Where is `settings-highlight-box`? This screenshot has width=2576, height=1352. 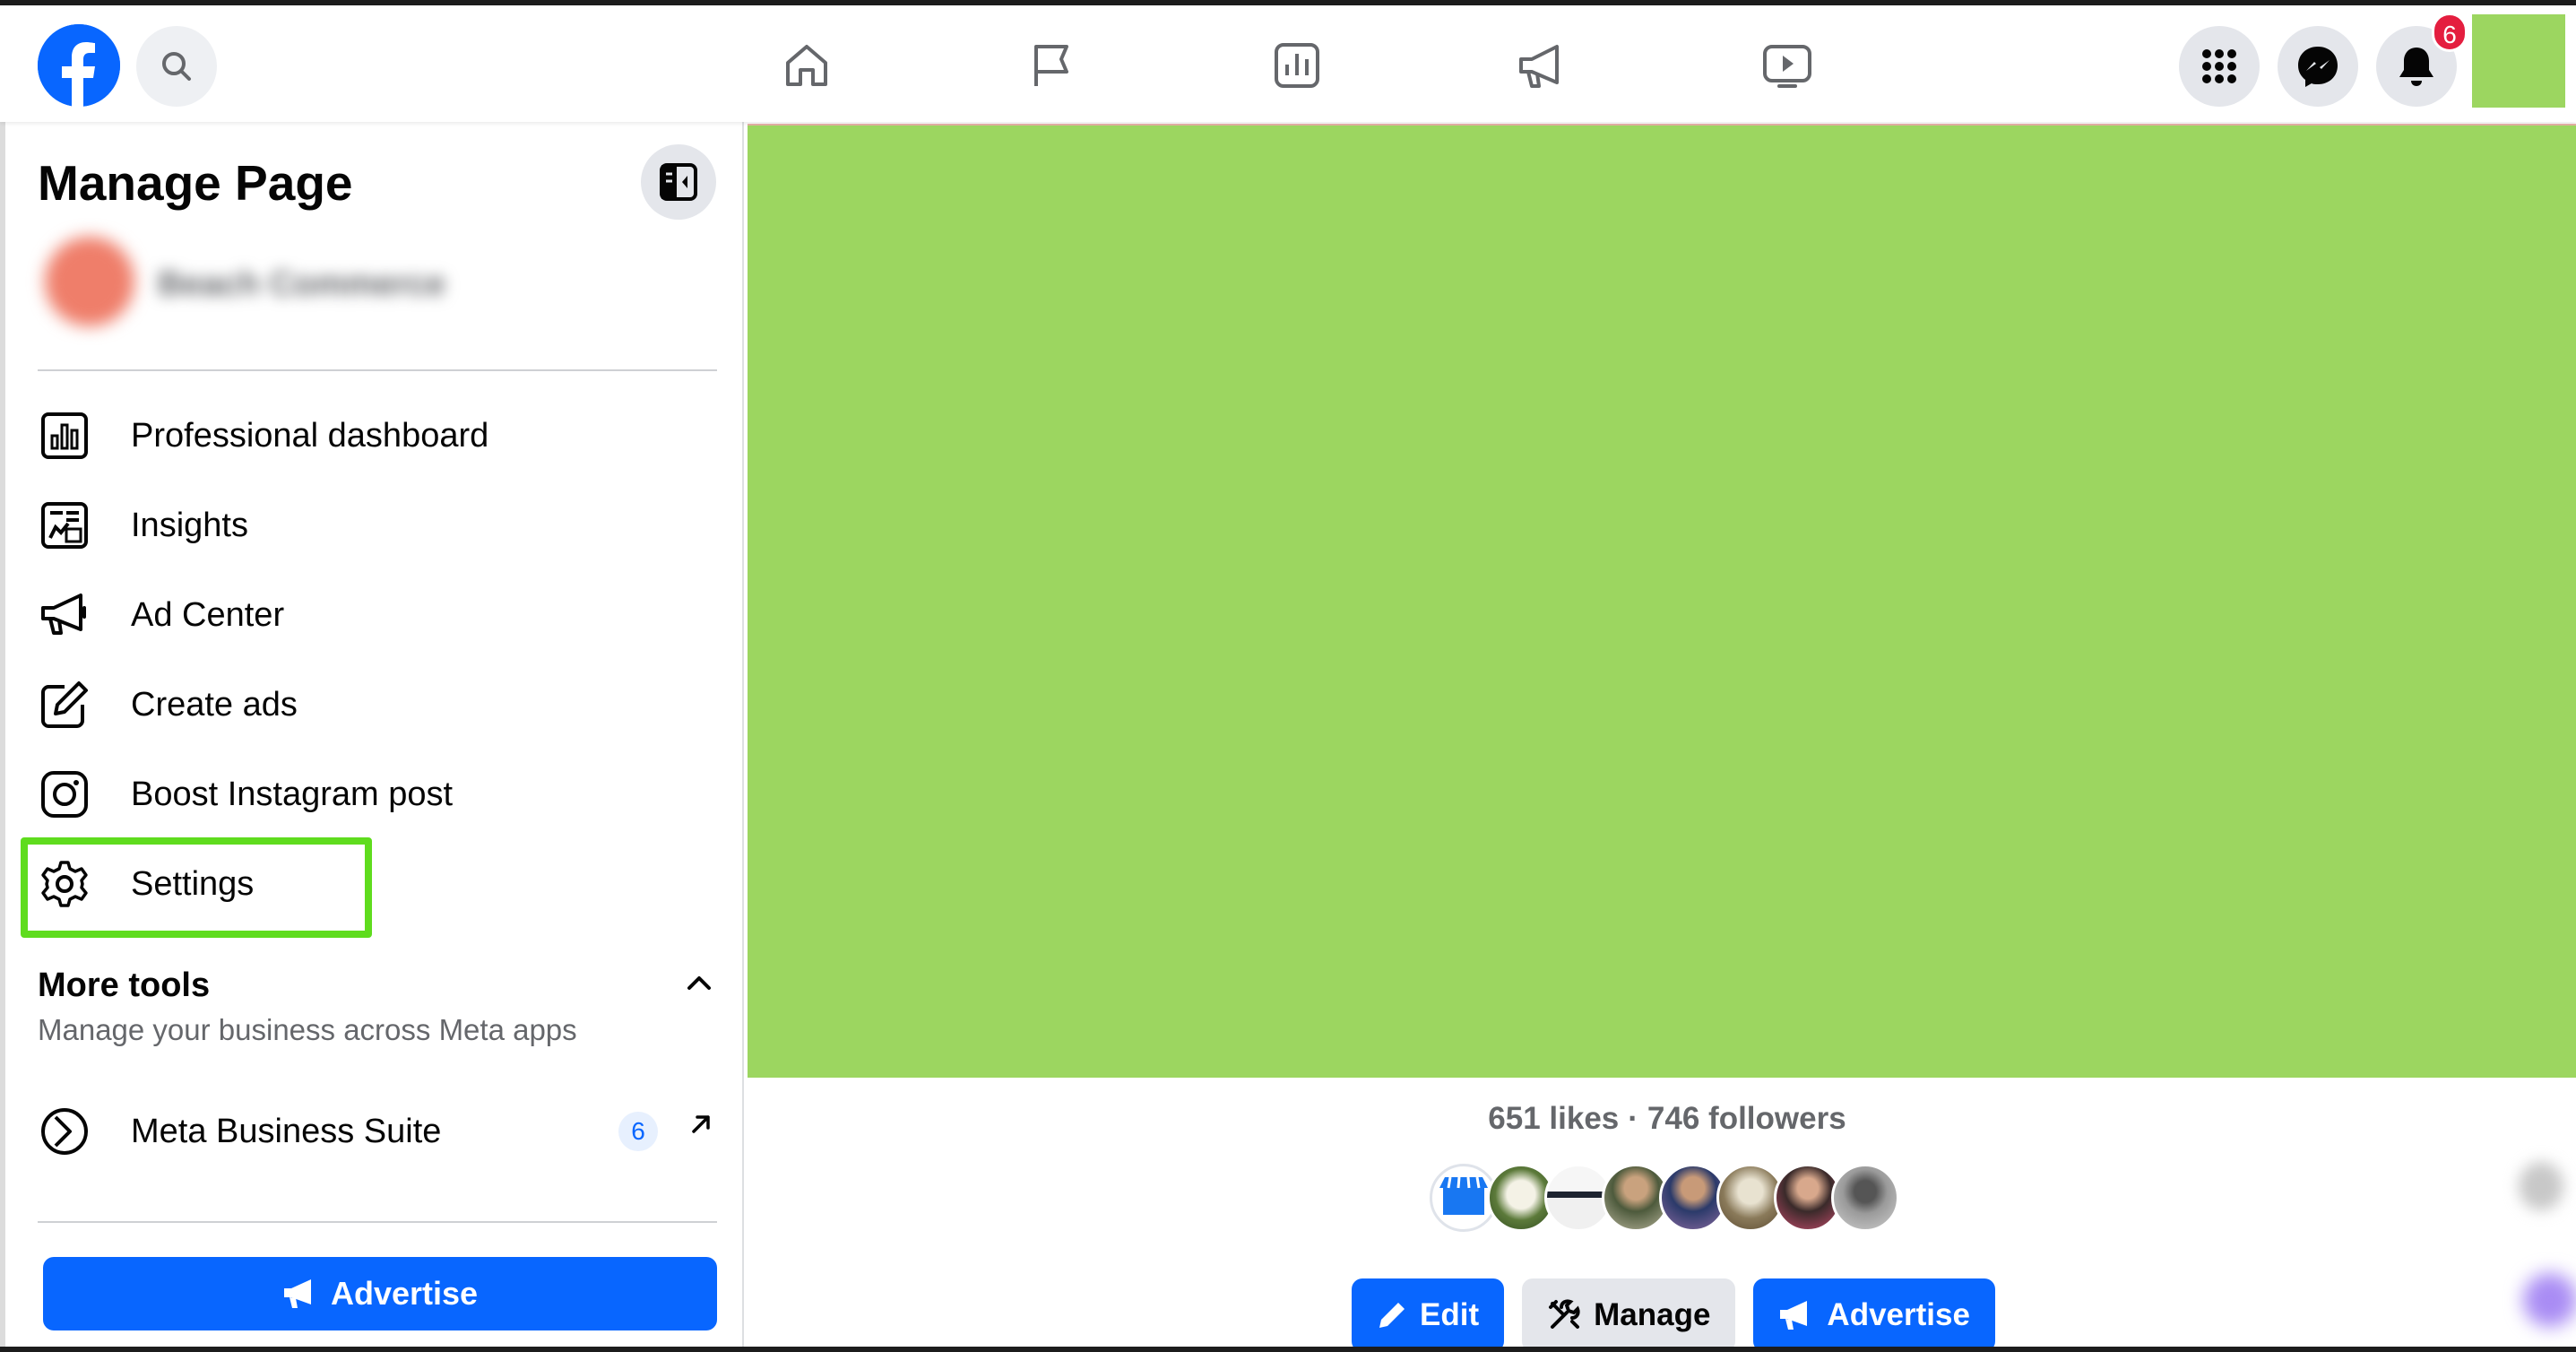
settings-highlight-box is located at coordinates (196, 887).